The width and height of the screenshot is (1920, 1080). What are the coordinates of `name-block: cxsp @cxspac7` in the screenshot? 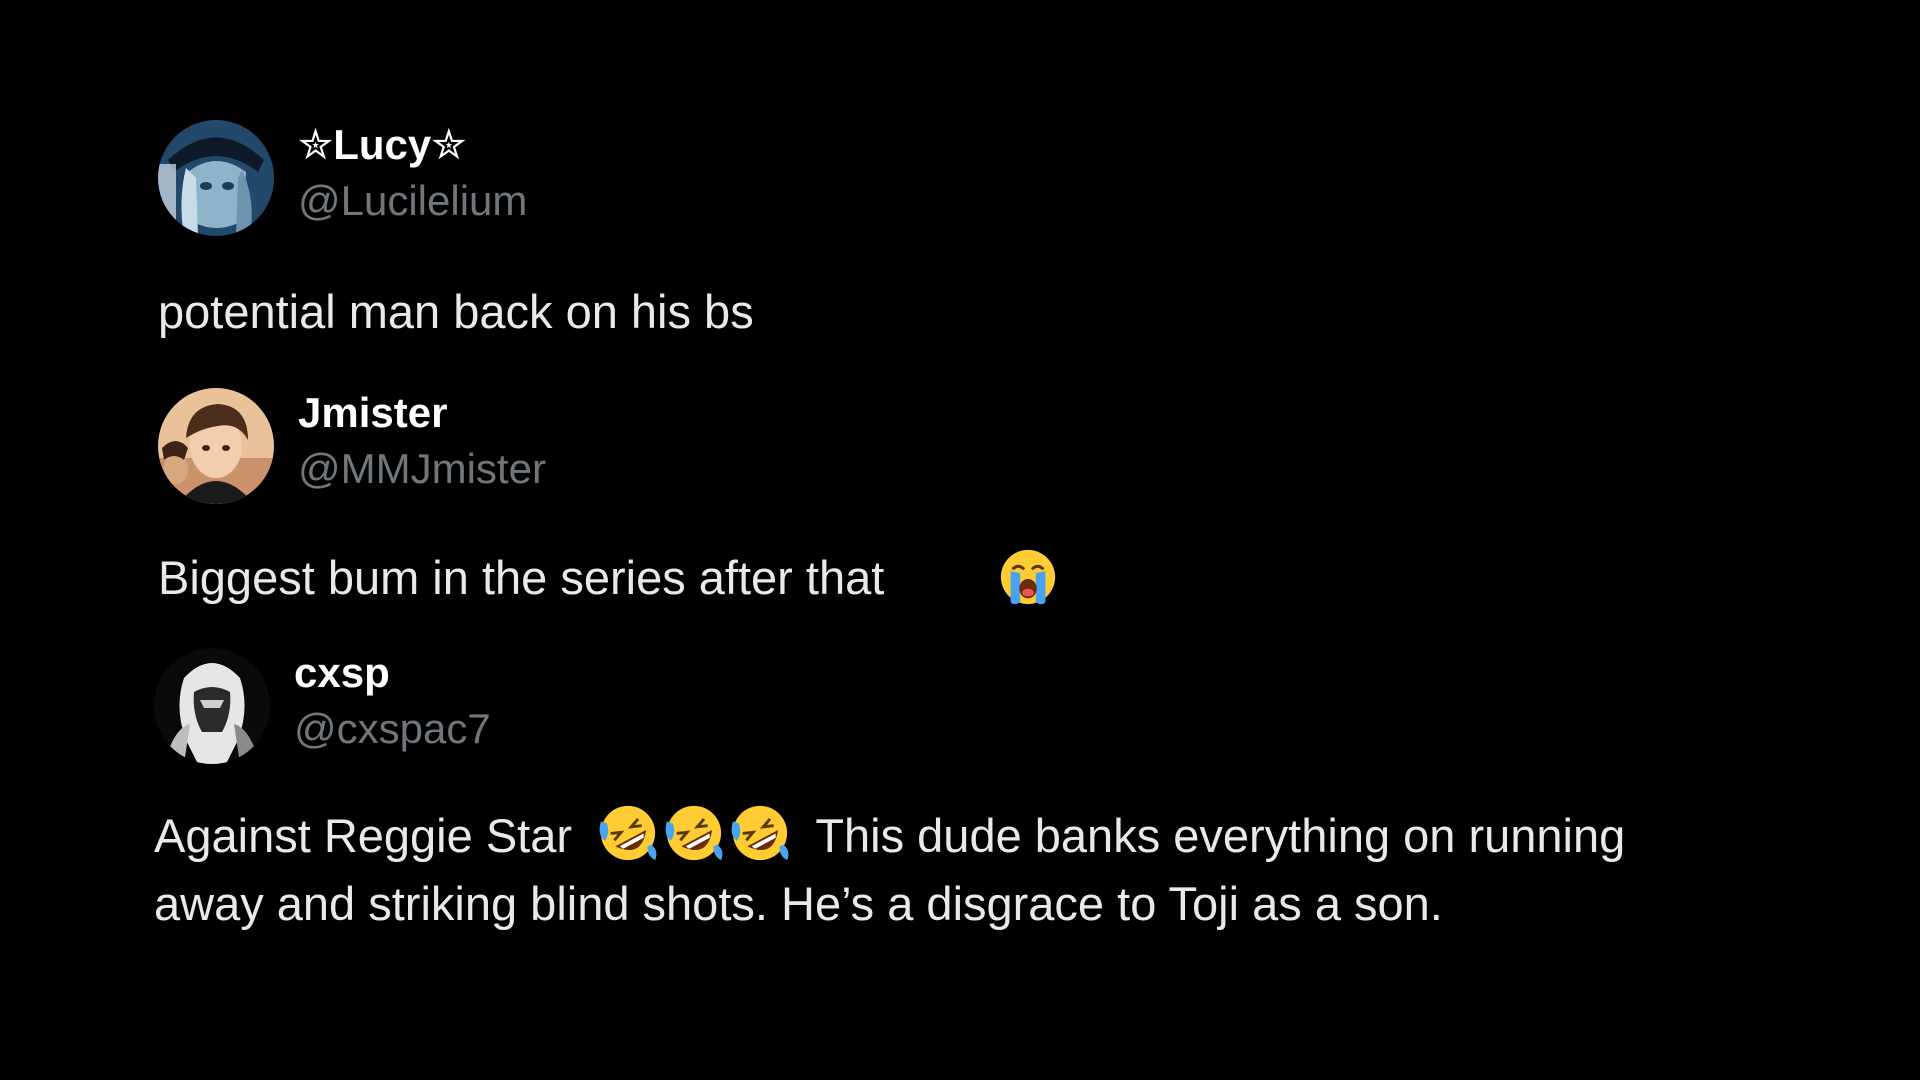 It's located at (392, 701).